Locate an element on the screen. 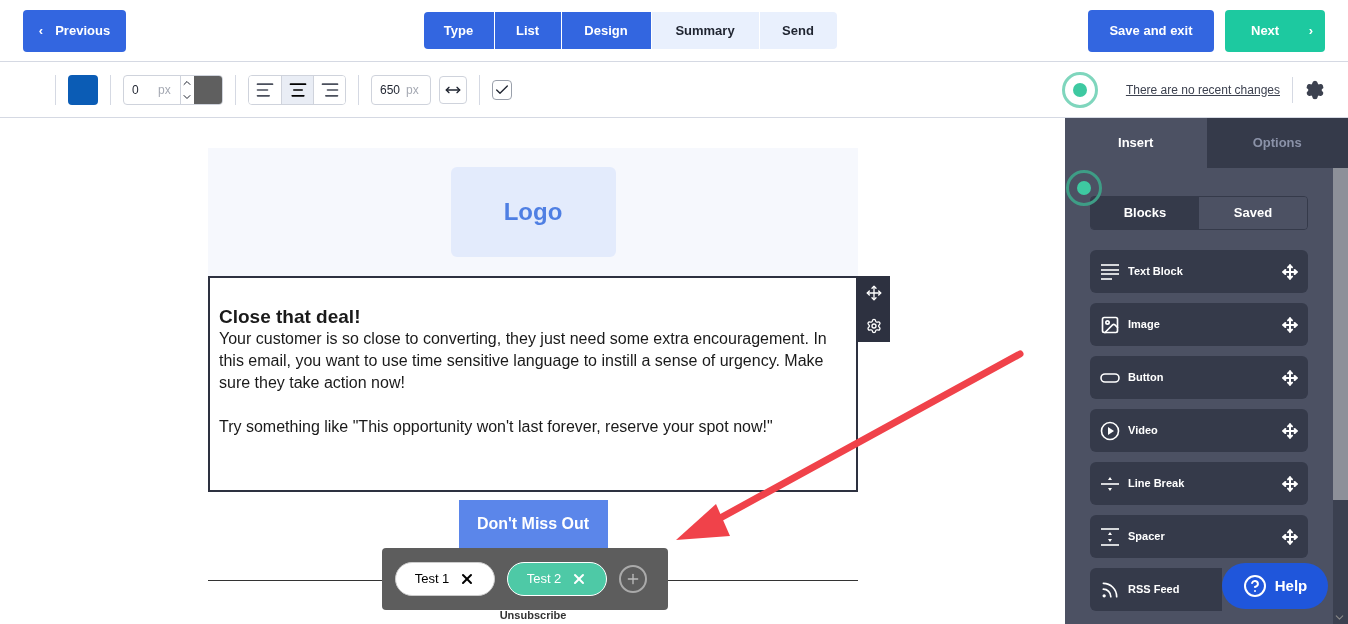  recent-changes-link: There are no recent changes is located at coordinates (1202, 89).